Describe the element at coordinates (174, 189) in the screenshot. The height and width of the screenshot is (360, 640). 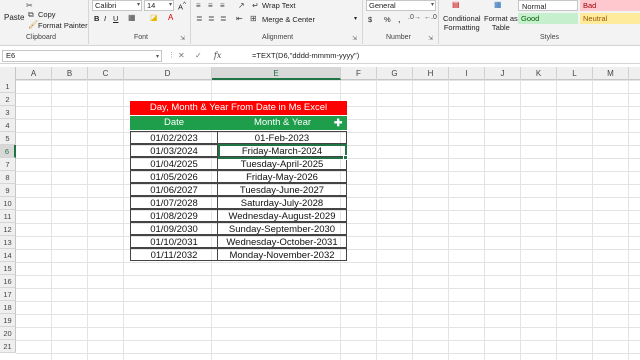
I see `date-cell: 01/06/2027` at that location.